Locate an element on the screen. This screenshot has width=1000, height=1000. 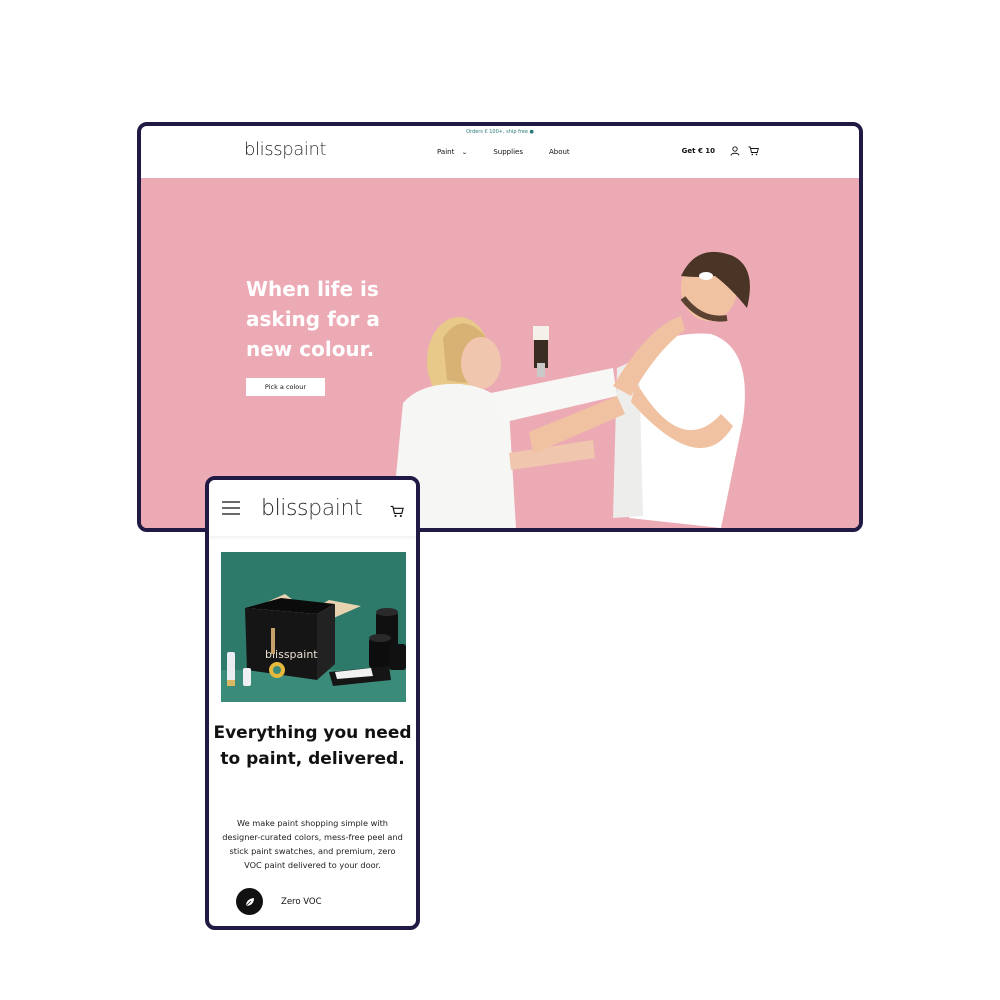
section-heading: Everything you need to paint, delivered. is located at coordinates (312, 746).